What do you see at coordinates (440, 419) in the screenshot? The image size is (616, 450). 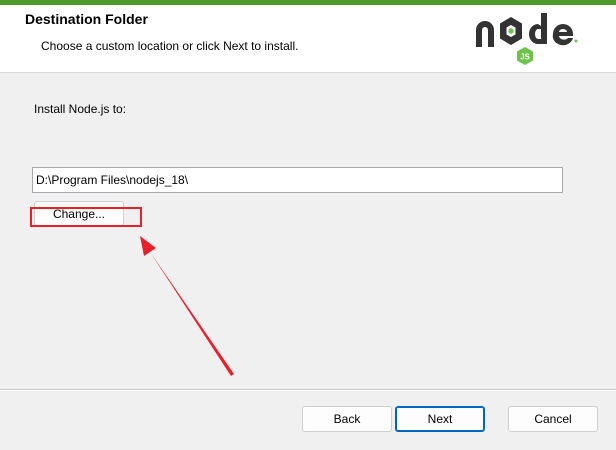 I see `next-button: Next` at bounding box center [440, 419].